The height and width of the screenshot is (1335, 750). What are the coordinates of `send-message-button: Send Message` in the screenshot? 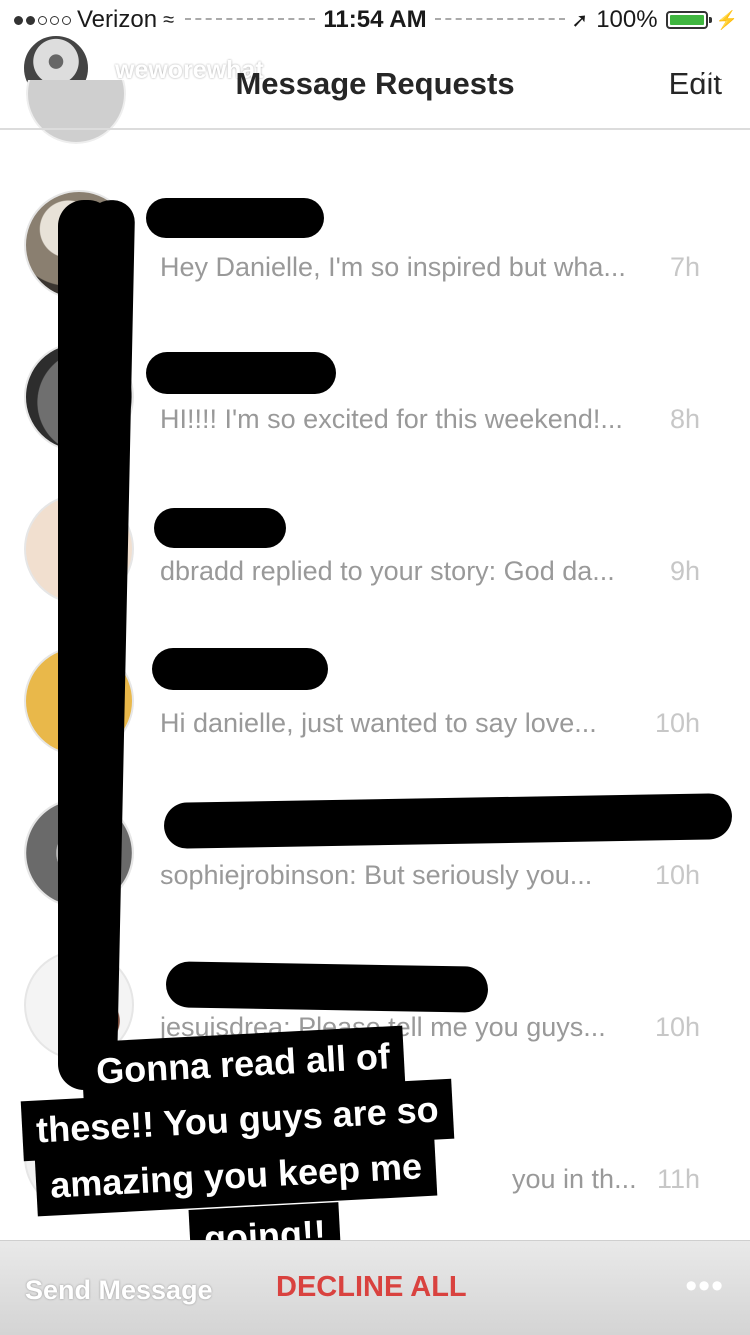 It's located at (119, 1290).